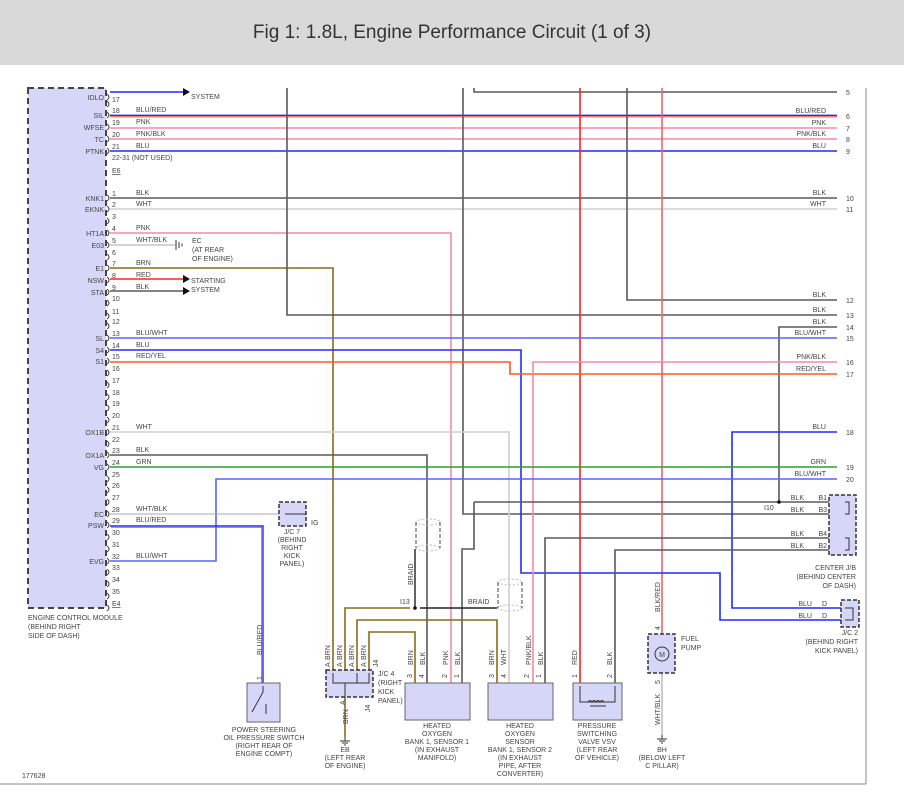 Image resolution: width=904 pixels, height=807 pixels. What do you see at coordinates (839, 586) in the screenshot?
I see `center-jb-label: OF DASH)` at bounding box center [839, 586].